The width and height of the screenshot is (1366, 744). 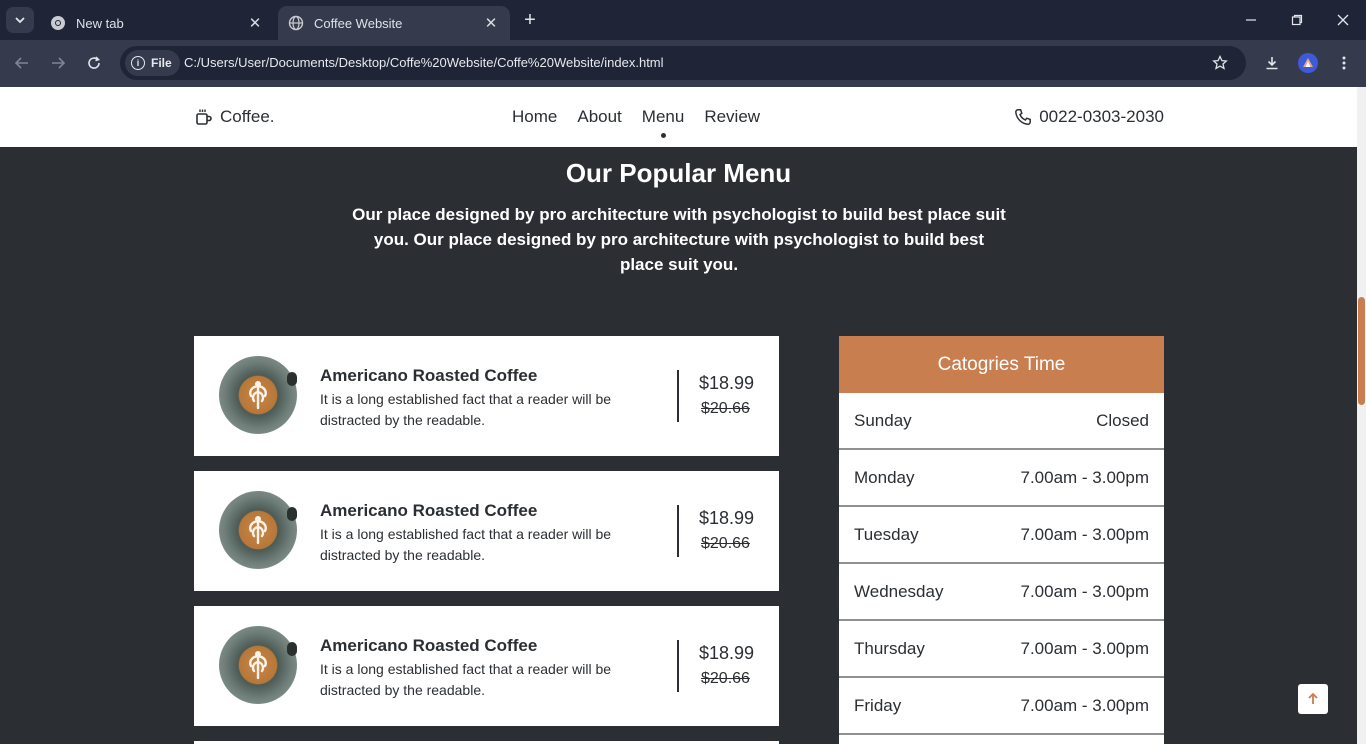 What do you see at coordinates (1001, 706) in the screenshot?
I see `hours-row: Friday 7.00am - 3.00pm` at bounding box center [1001, 706].